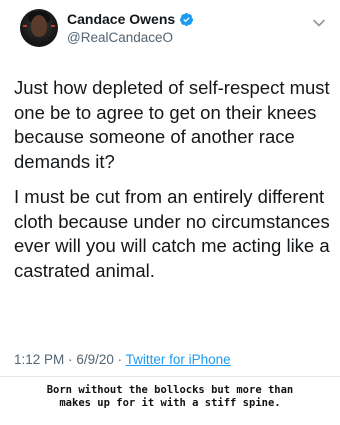 The height and width of the screenshot is (425, 340). Describe the element at coordinates (319, 23) in the screenshot. I see `chevron-down-icon` at that location.